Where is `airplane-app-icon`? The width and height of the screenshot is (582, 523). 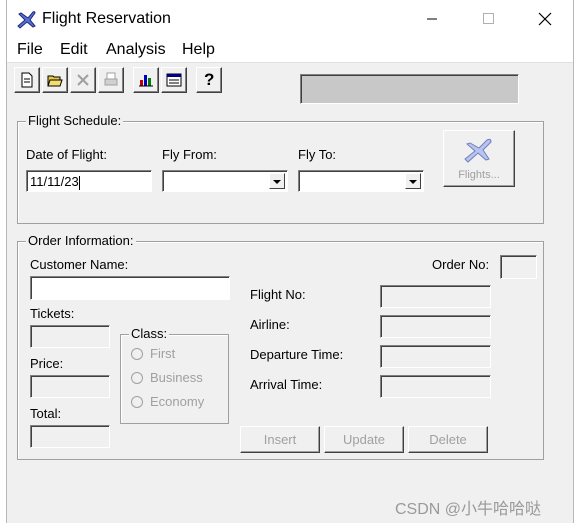 airplane-app-icon is located at coordinates (27, 19).